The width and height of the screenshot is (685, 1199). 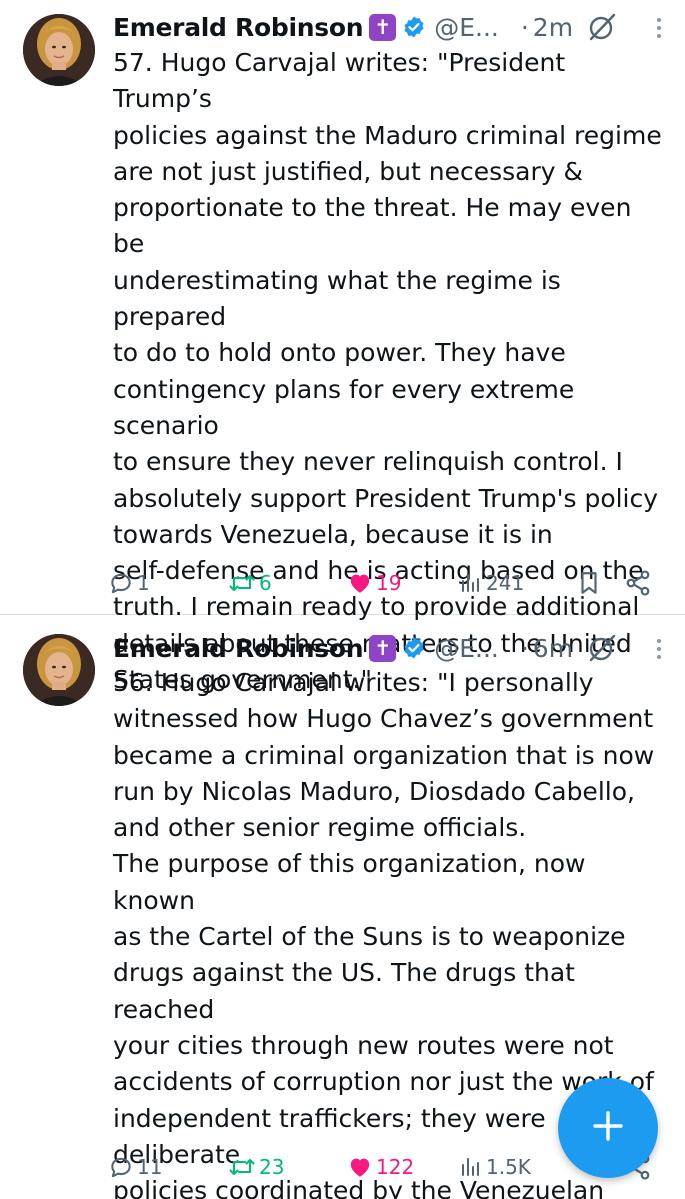 I want to click on compose-button, so click(x=608, y=1128).